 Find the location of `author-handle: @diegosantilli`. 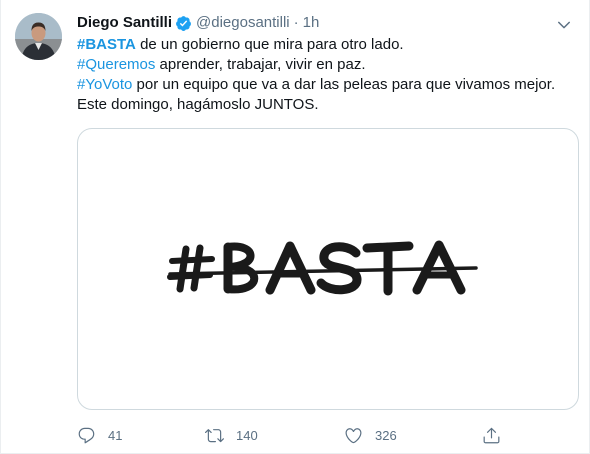

author-handle: @diegosantilli is located at coordinates (243, 23).